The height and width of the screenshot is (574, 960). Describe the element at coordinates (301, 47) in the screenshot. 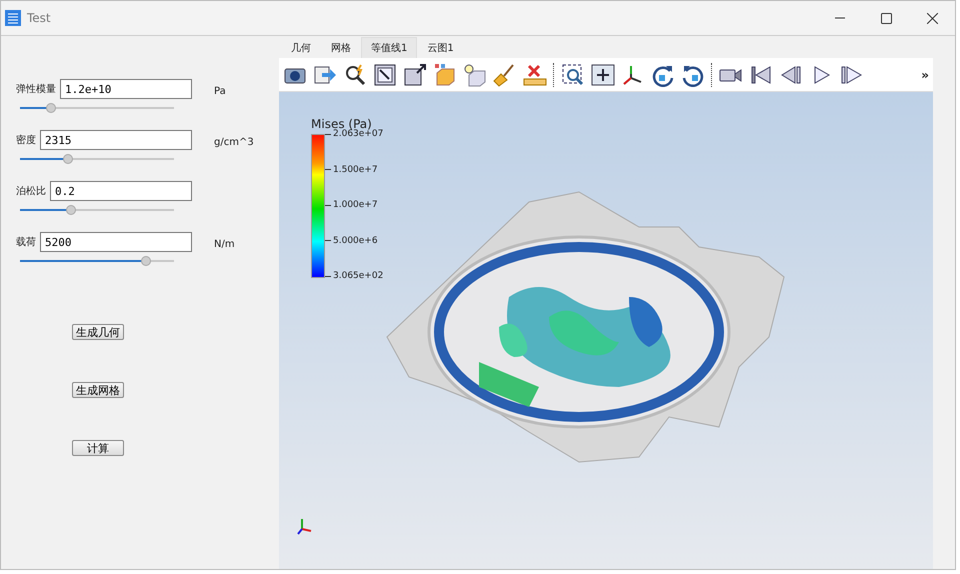

I see `view-tab: 几何` at that location.